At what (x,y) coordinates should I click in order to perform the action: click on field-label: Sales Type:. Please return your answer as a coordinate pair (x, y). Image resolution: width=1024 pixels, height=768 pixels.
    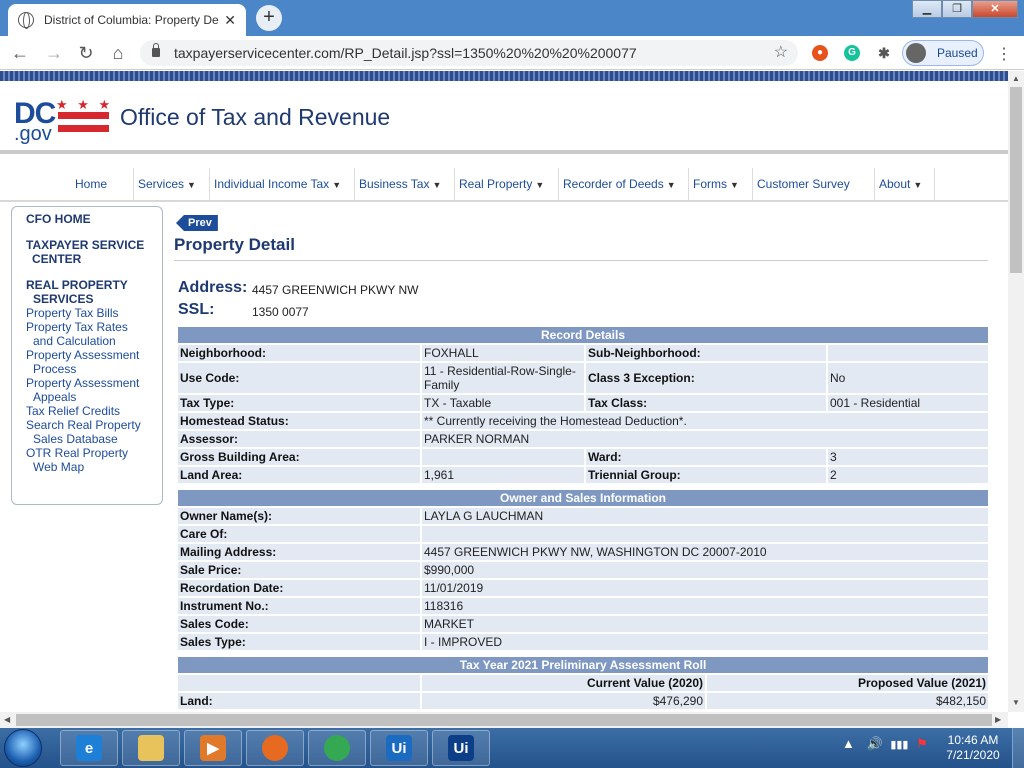
    Looking at the image, I should click on (299, 642).